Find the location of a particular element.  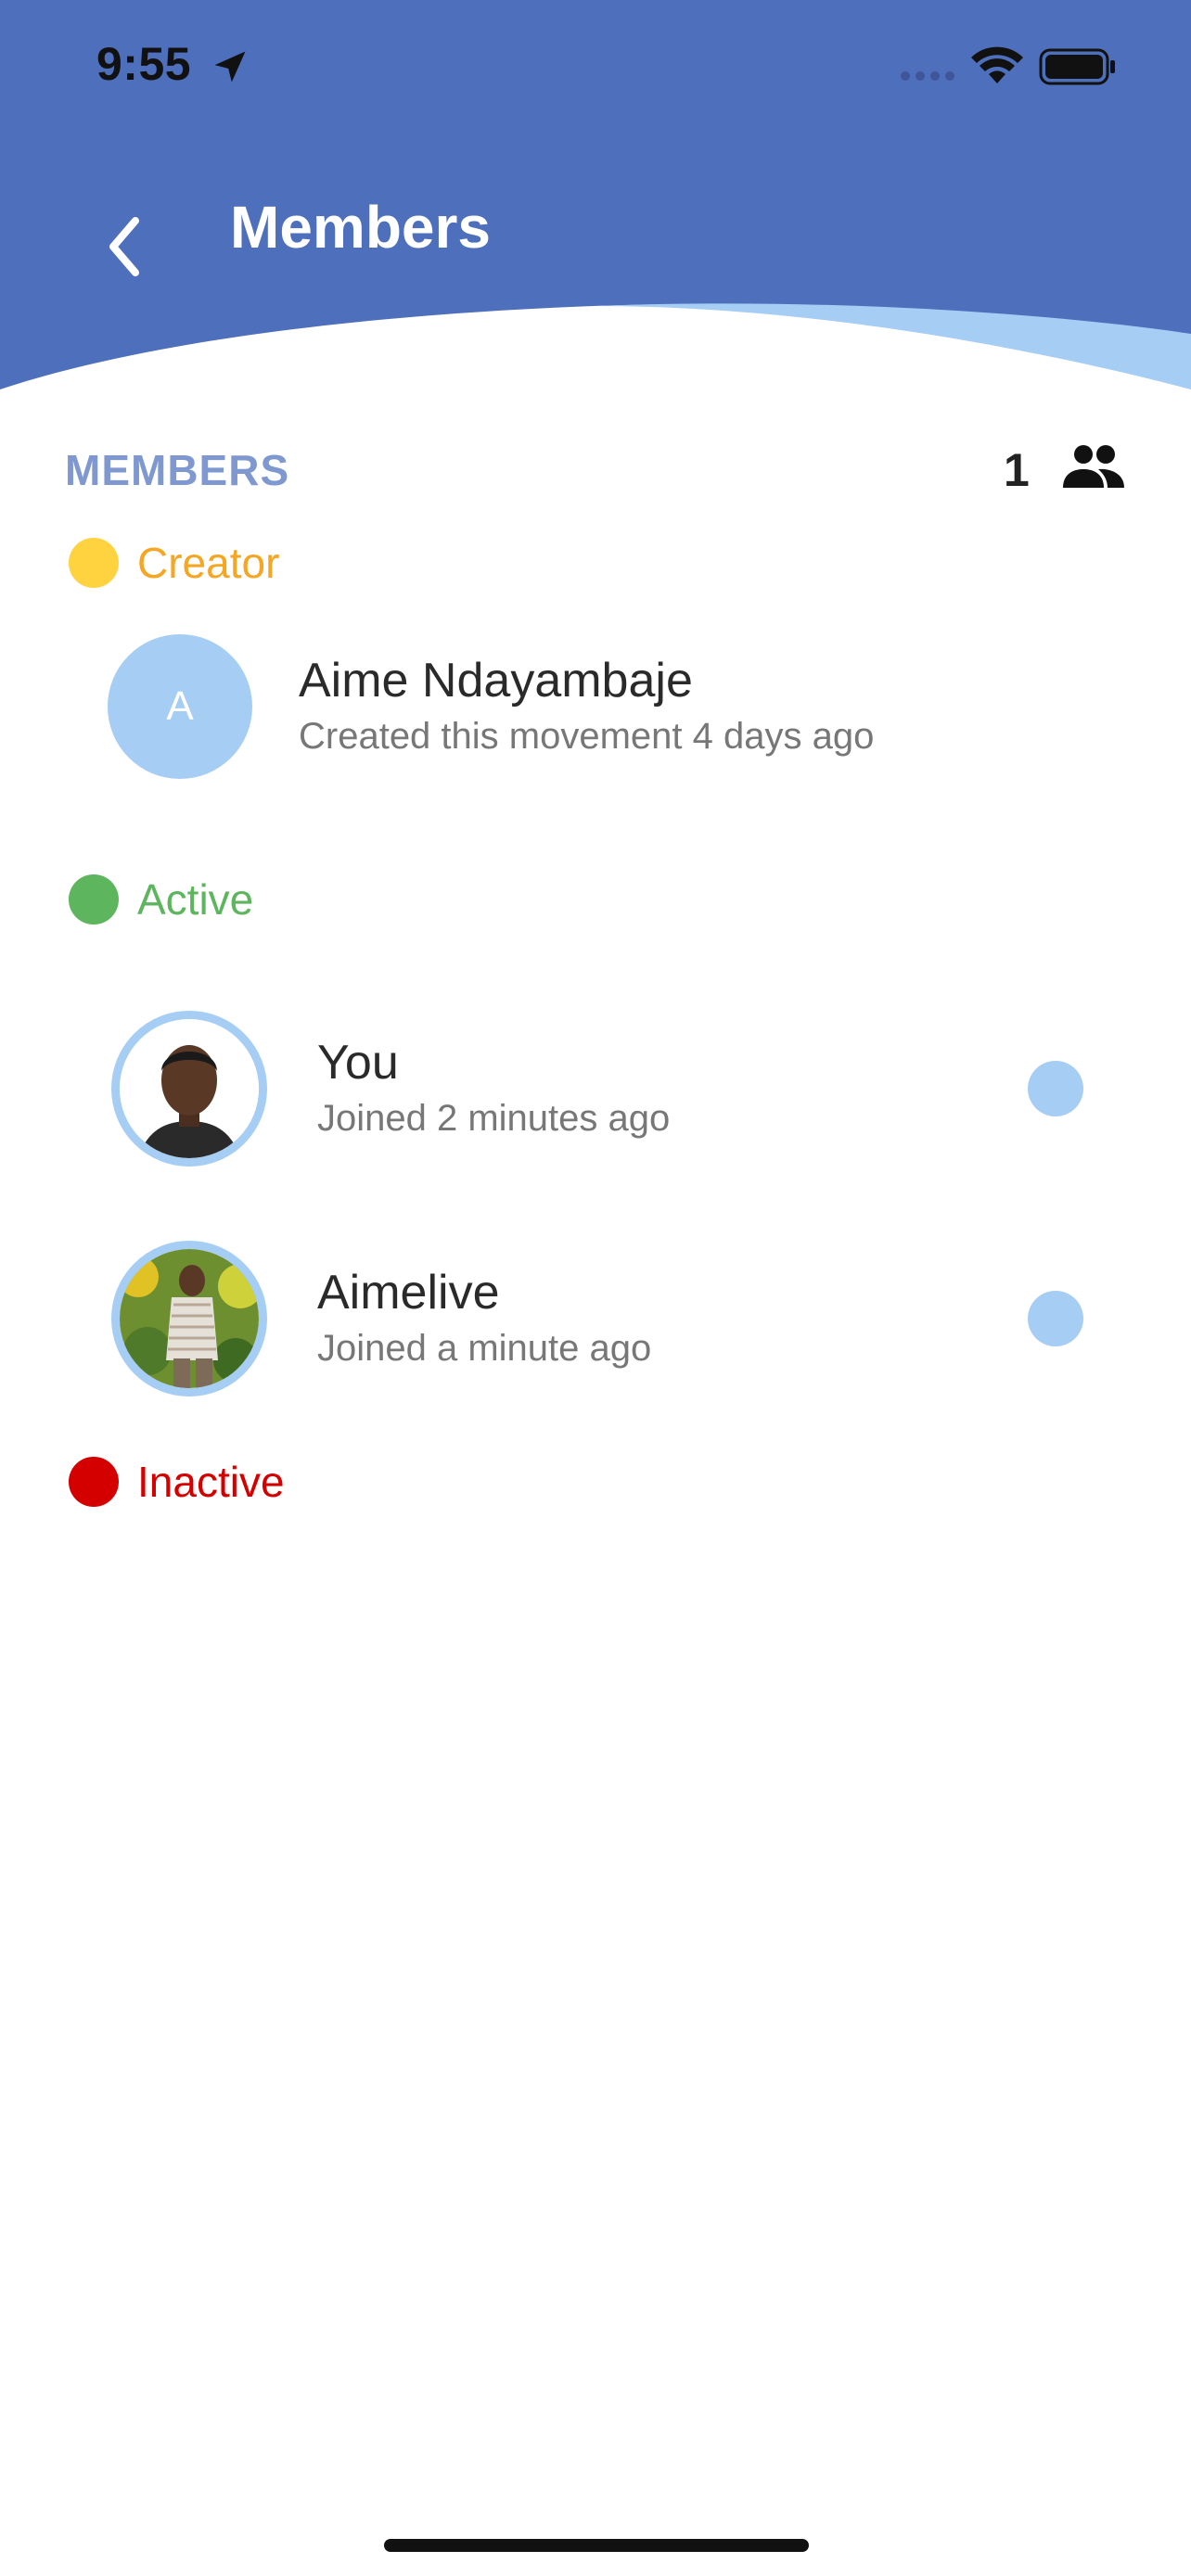

members-section-label: MEMBERS is located at coordinates (177, 470).